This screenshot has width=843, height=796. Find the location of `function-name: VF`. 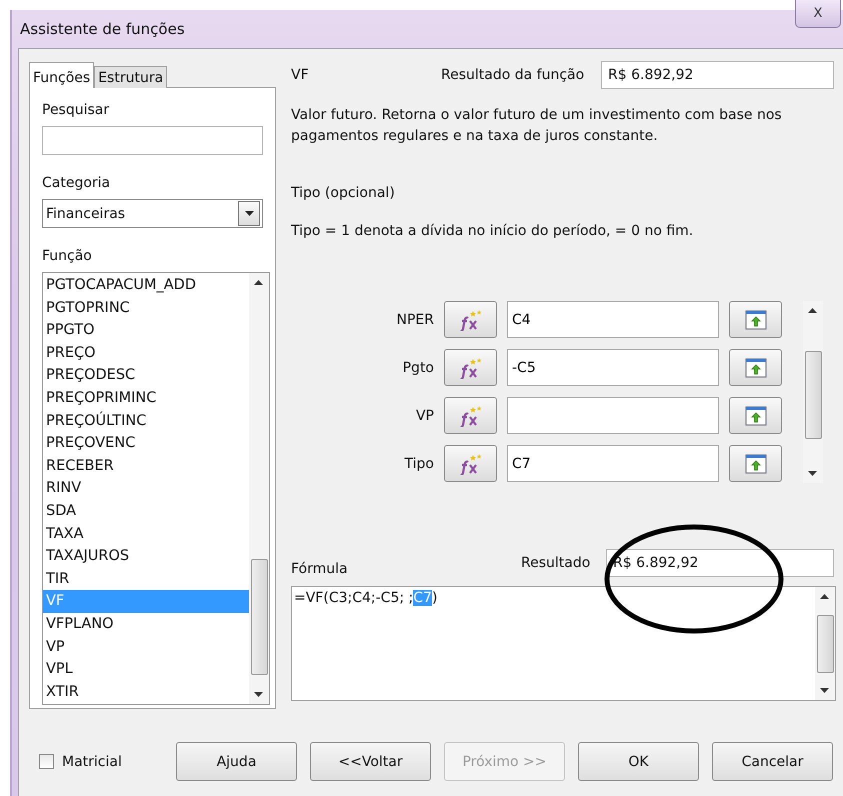

function-name: VF is located at coordinates (300, 75).